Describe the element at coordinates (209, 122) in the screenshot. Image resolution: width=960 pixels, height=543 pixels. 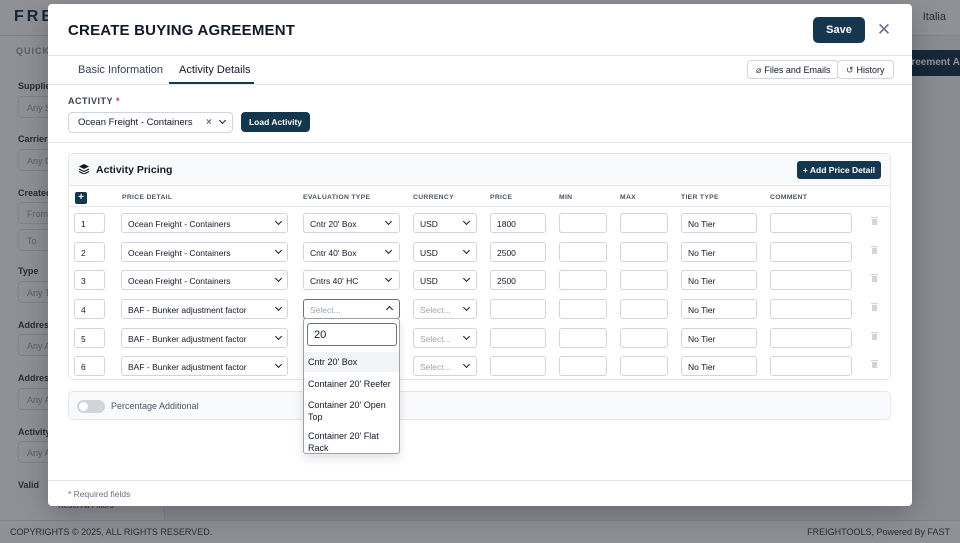
I see `clear-icon: ×` at that location.